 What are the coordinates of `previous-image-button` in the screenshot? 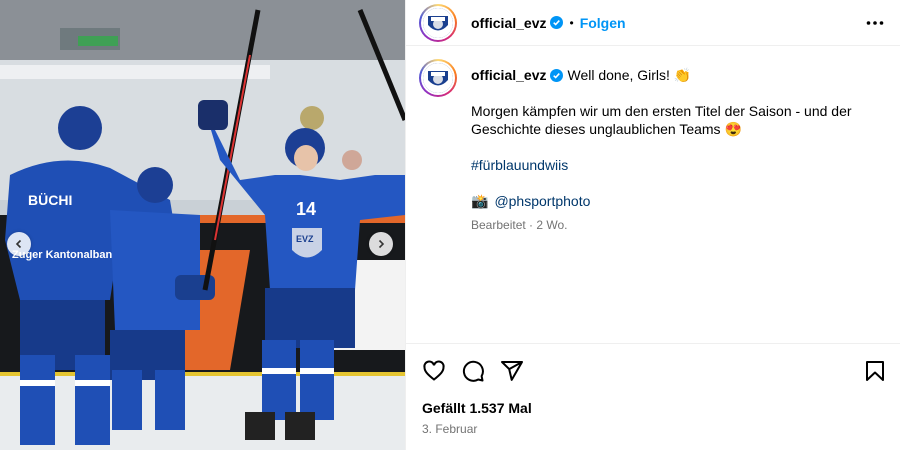 It's located at (19, 244).